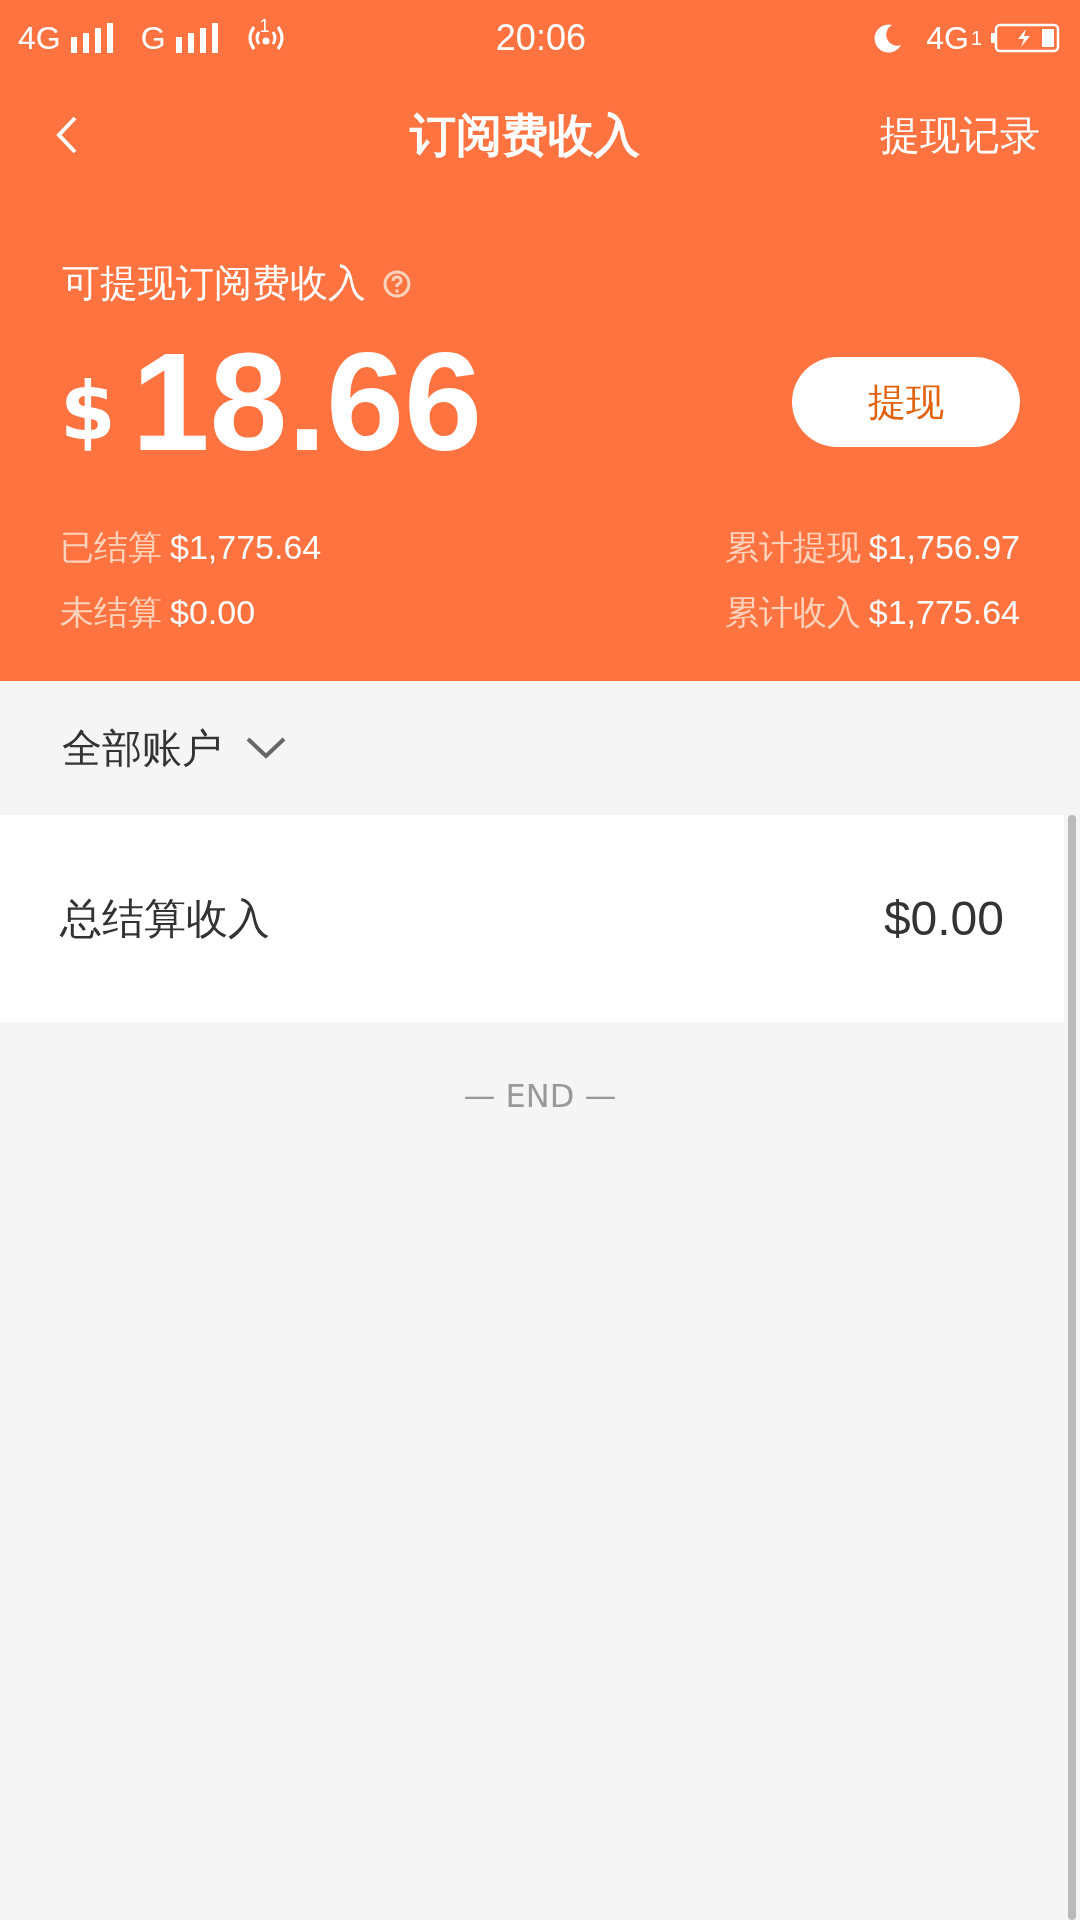 The image size is (1080, 1920). Describe the element at coordinates (88, 412) in the screenshot. I see `currency-symbol: $` at that location.